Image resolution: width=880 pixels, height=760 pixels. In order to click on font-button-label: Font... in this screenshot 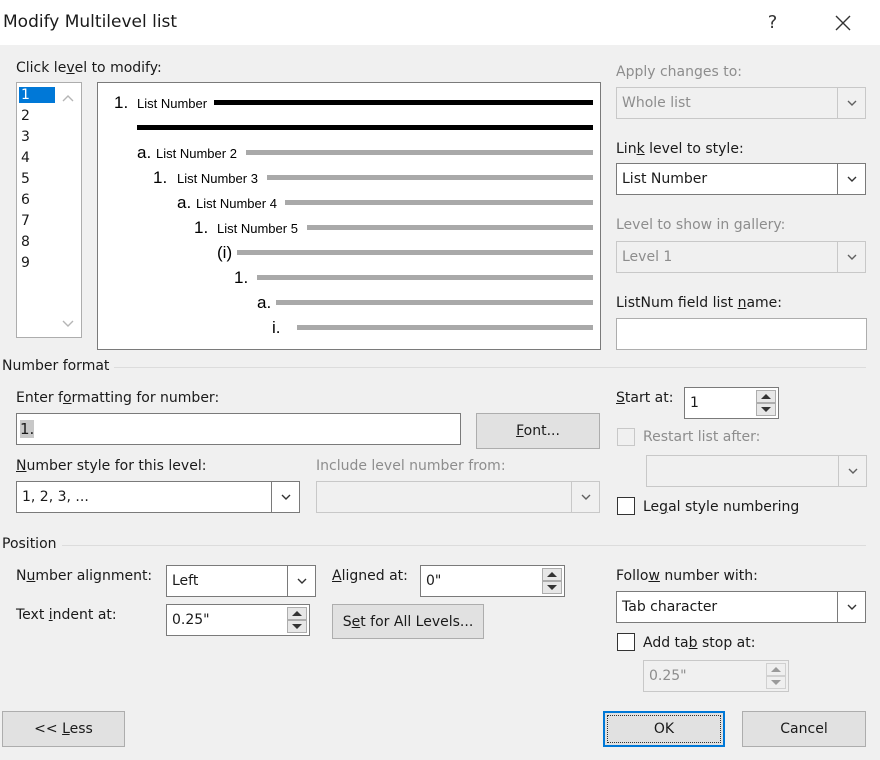, I will do `click(538, 431)`.